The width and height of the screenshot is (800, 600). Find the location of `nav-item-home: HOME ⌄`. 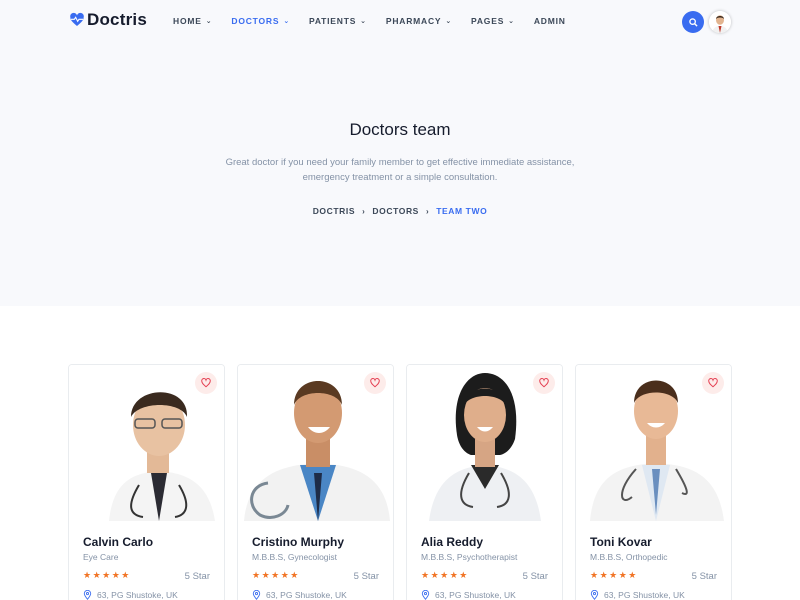

nav-item-home: HOME ⌄ is located at coordinates (192, 21).